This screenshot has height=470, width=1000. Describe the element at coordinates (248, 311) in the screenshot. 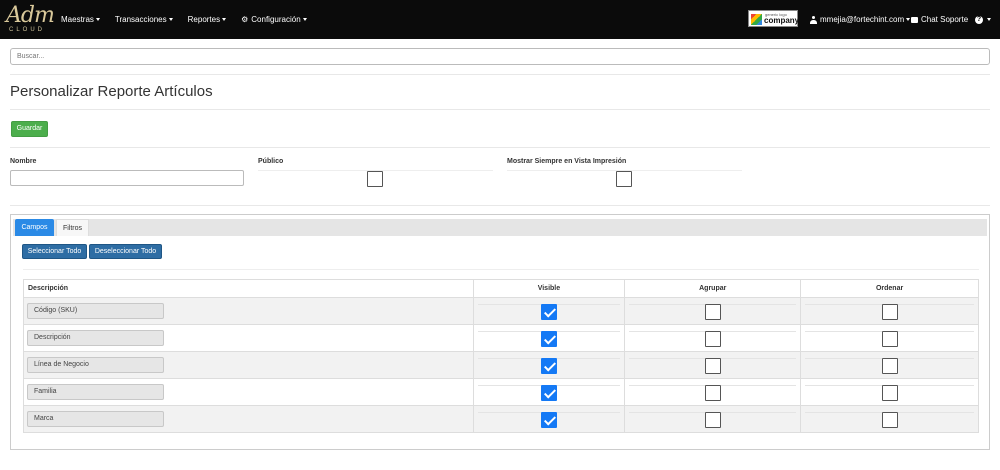

I see `cell-descripcion: Código (SKU)` at that location.